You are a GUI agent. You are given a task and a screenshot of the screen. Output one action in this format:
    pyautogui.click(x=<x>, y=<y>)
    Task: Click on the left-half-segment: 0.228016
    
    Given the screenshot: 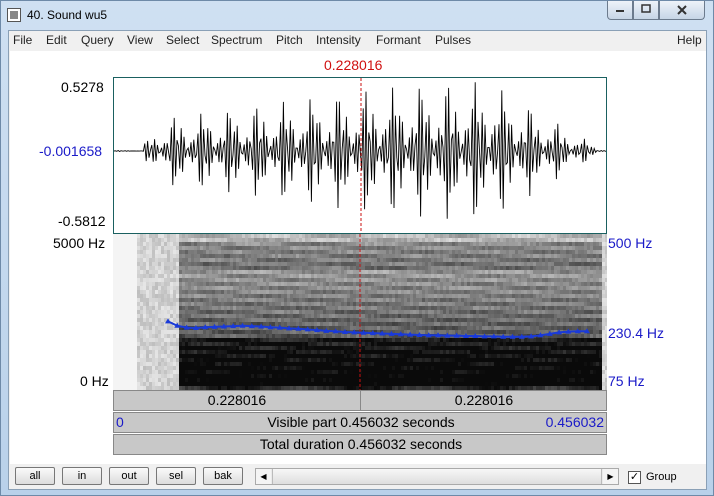 What is the action you would take?
    pyautogui.click(x=237, y=400)
    